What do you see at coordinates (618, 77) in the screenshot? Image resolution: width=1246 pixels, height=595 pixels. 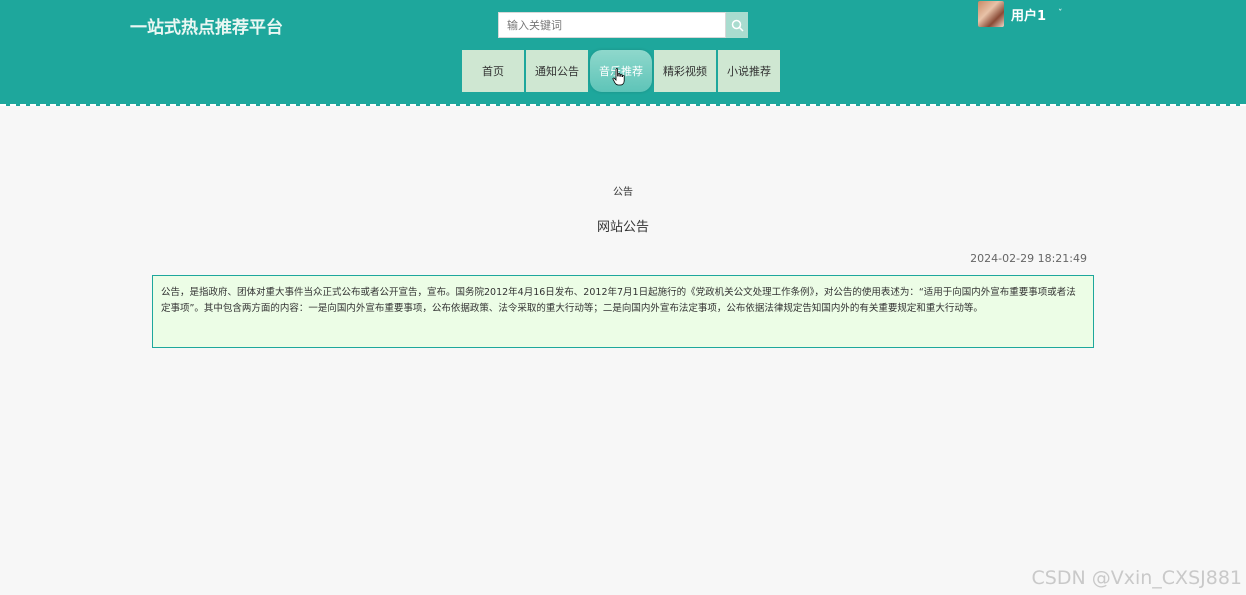 I see `hand-cursor-icon` at bounding box center [618, 77].